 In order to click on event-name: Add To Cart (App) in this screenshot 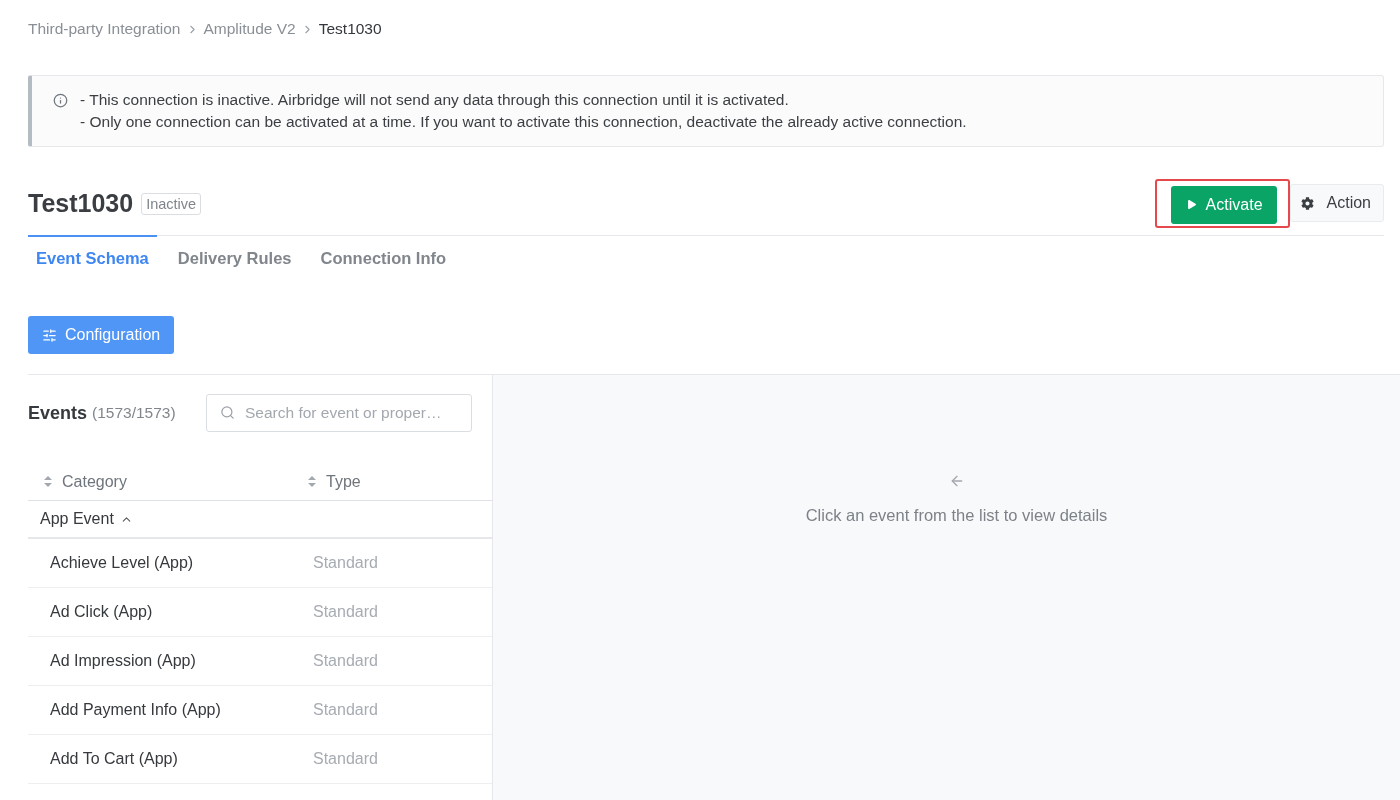, I will do `click(113, 759)`.